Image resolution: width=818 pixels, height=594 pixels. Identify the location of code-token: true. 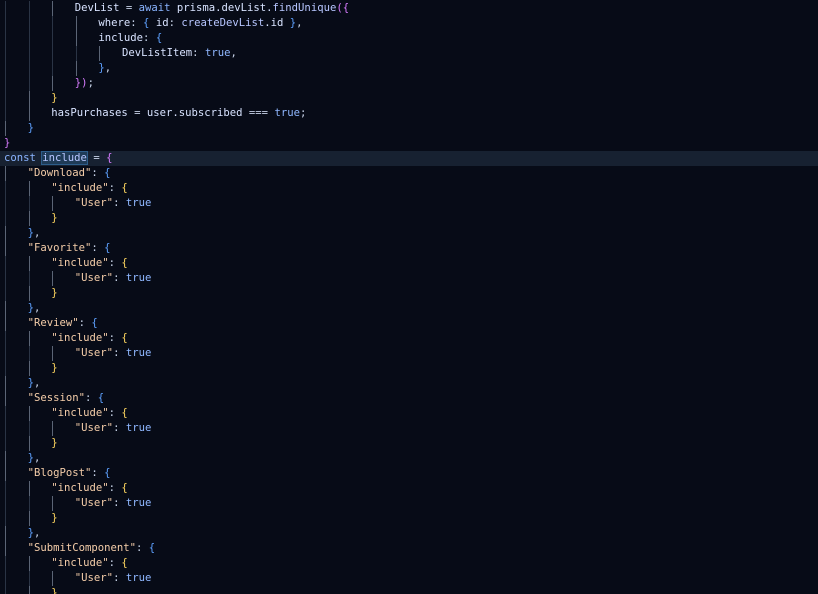
(287, 113).